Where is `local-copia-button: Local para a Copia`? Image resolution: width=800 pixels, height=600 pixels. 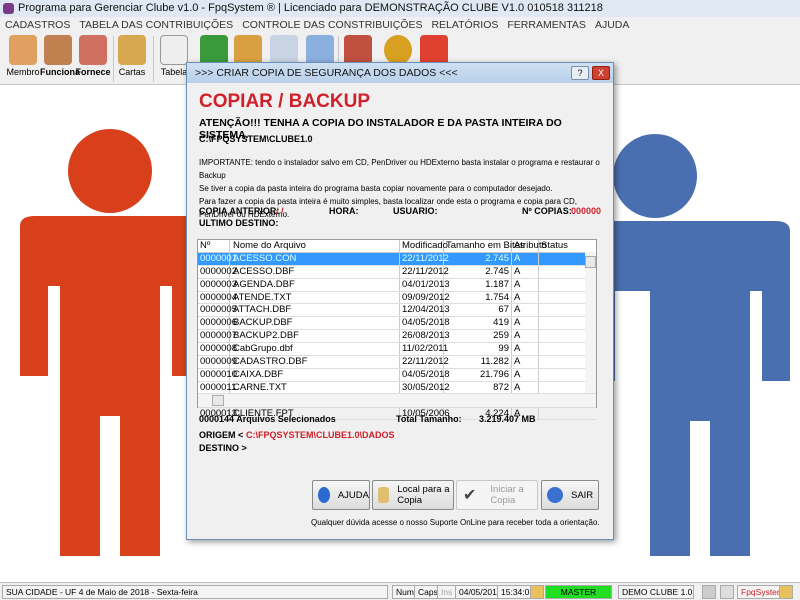 local-copia-button: Local para a Copia is located at coordinates (413, 495).